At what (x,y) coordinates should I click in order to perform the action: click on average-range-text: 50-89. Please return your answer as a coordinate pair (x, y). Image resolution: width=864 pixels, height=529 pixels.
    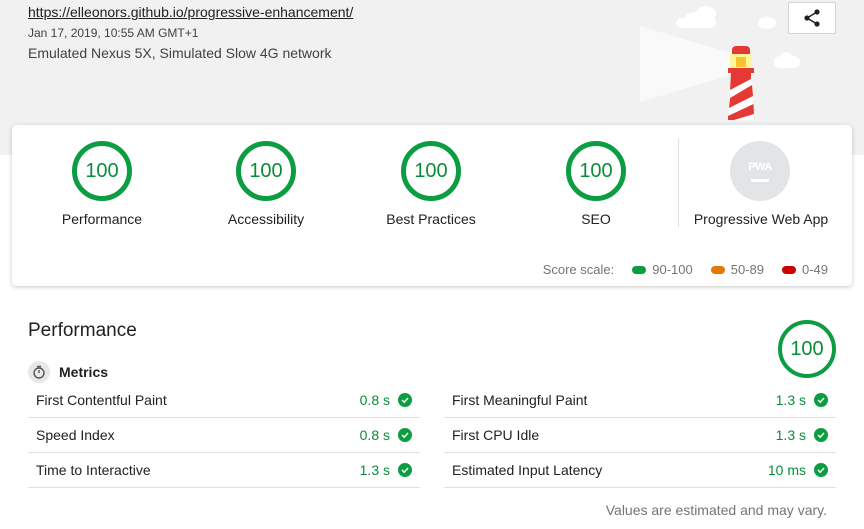
    Looking at the image, I should click on (747, 269).